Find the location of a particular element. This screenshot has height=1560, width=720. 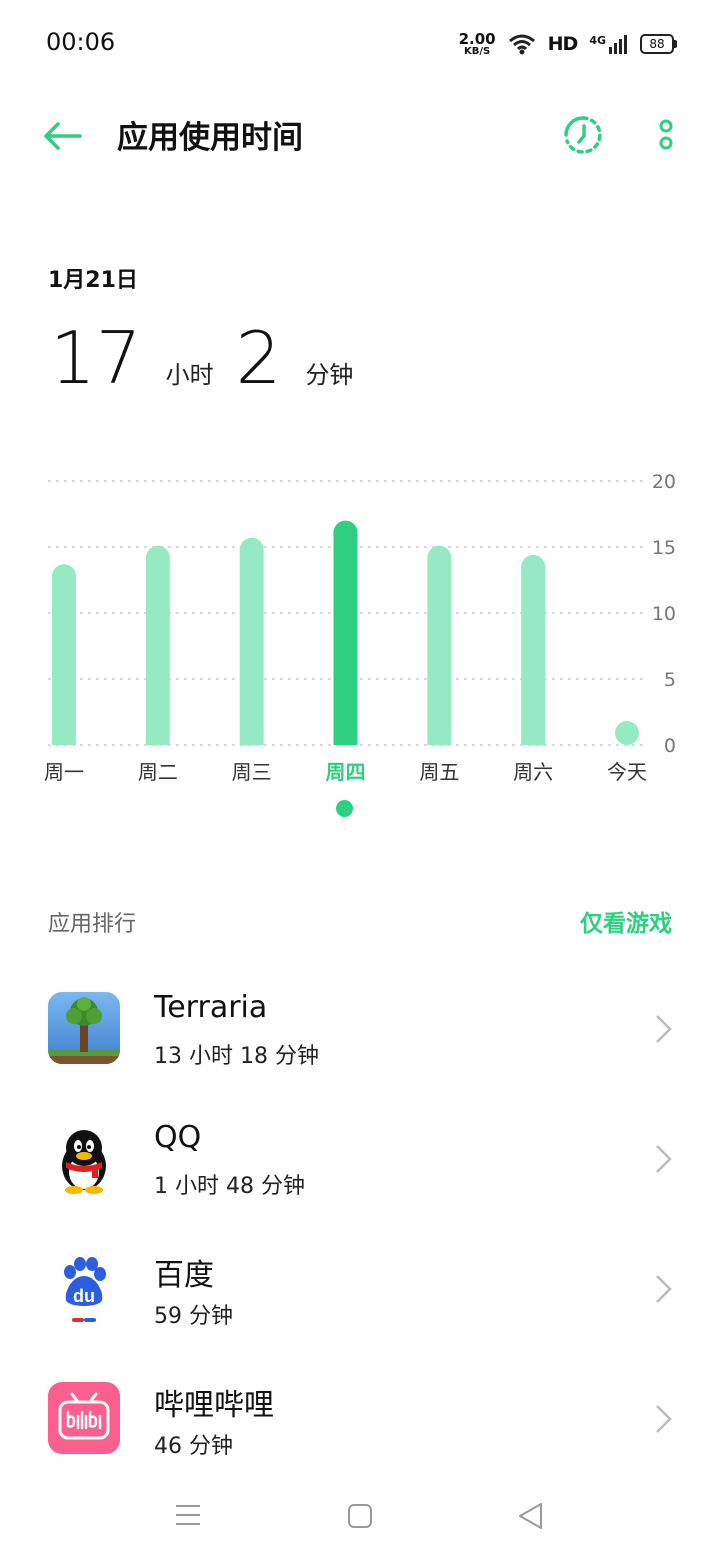

history-clock-icon is located at coordinates (583, 135).